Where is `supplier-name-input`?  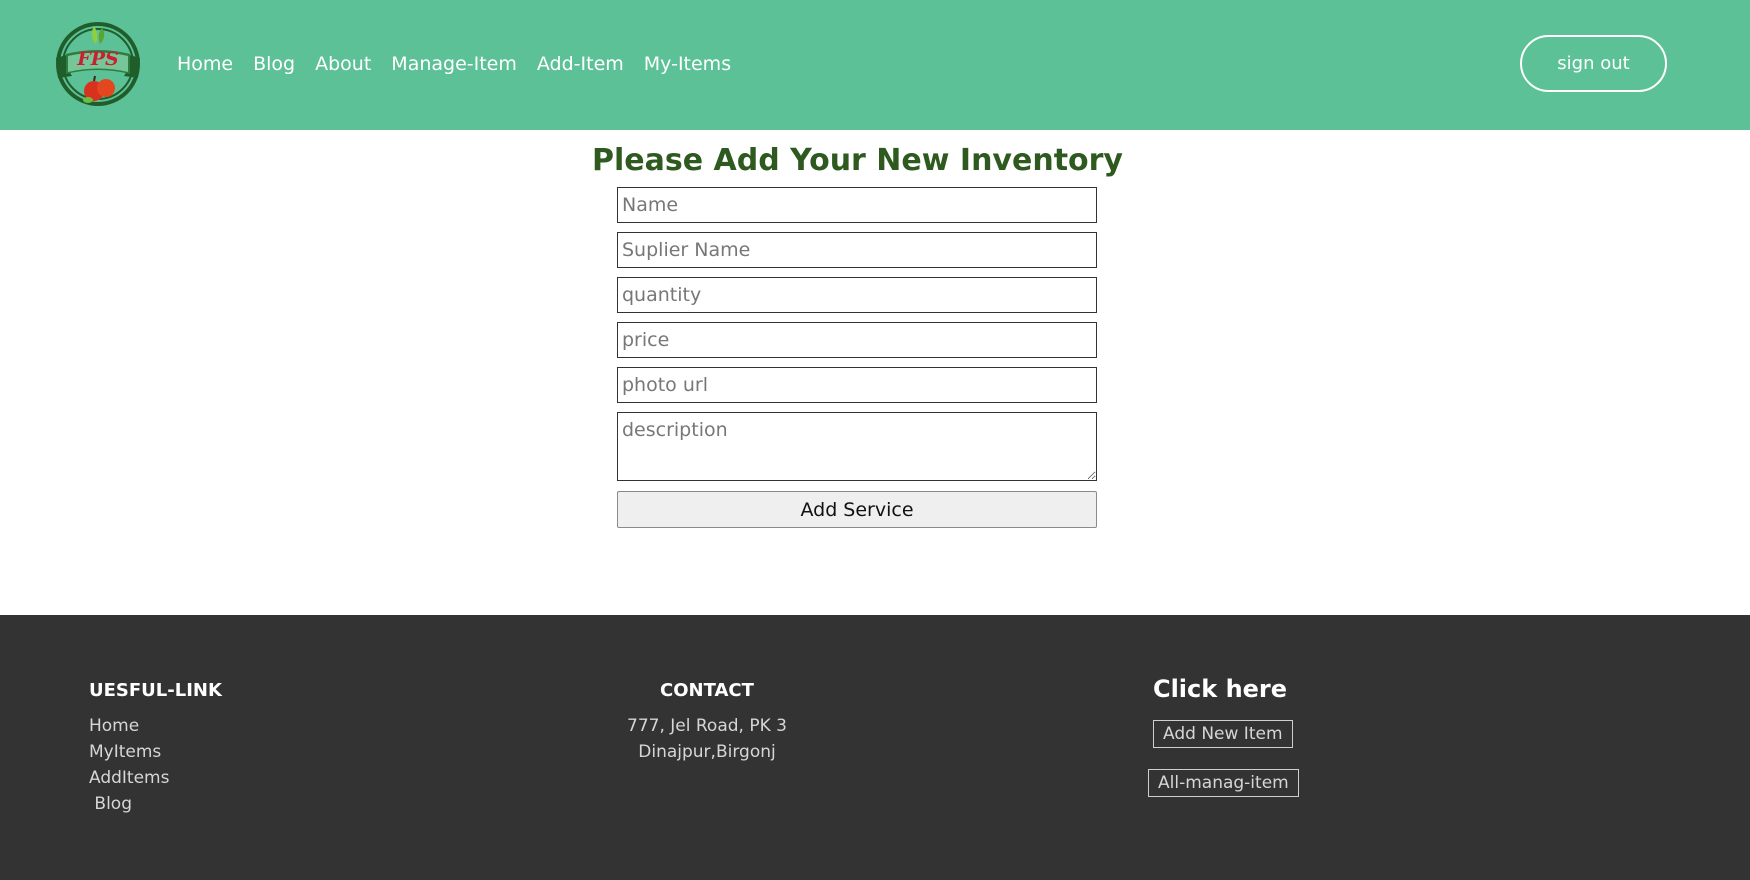 supplier-name-input is located at coordinates (857, 250).